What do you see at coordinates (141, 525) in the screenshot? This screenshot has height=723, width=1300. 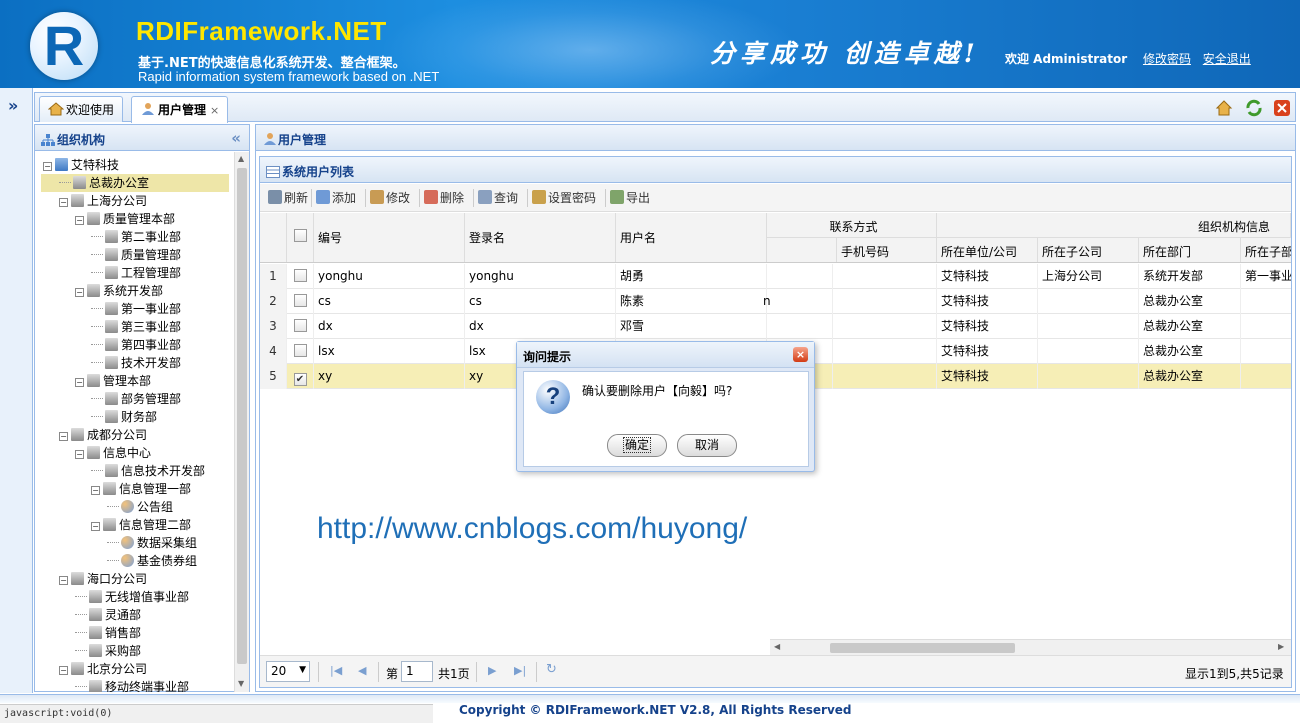 I see `tree-node: − 信息管理二部` at bounding box center [141, 525].